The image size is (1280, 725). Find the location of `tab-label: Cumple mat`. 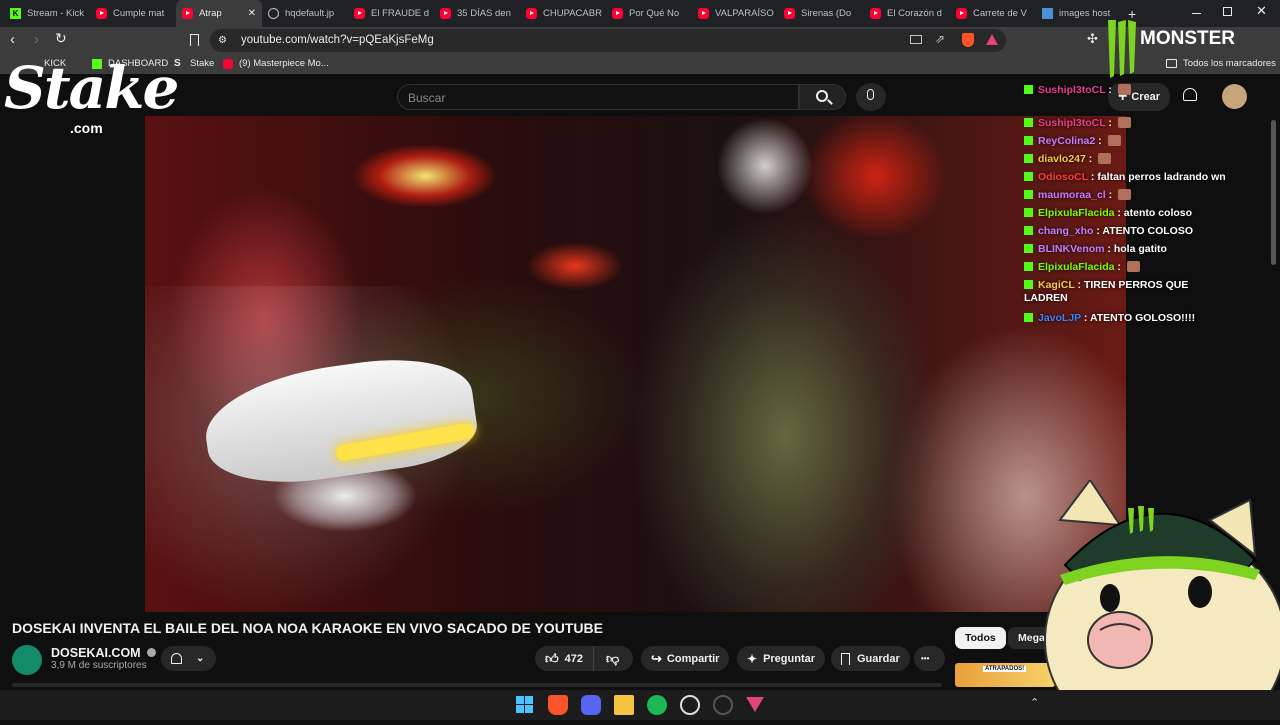

tab-label: Cumple mat is located at coordinates (139, 13).